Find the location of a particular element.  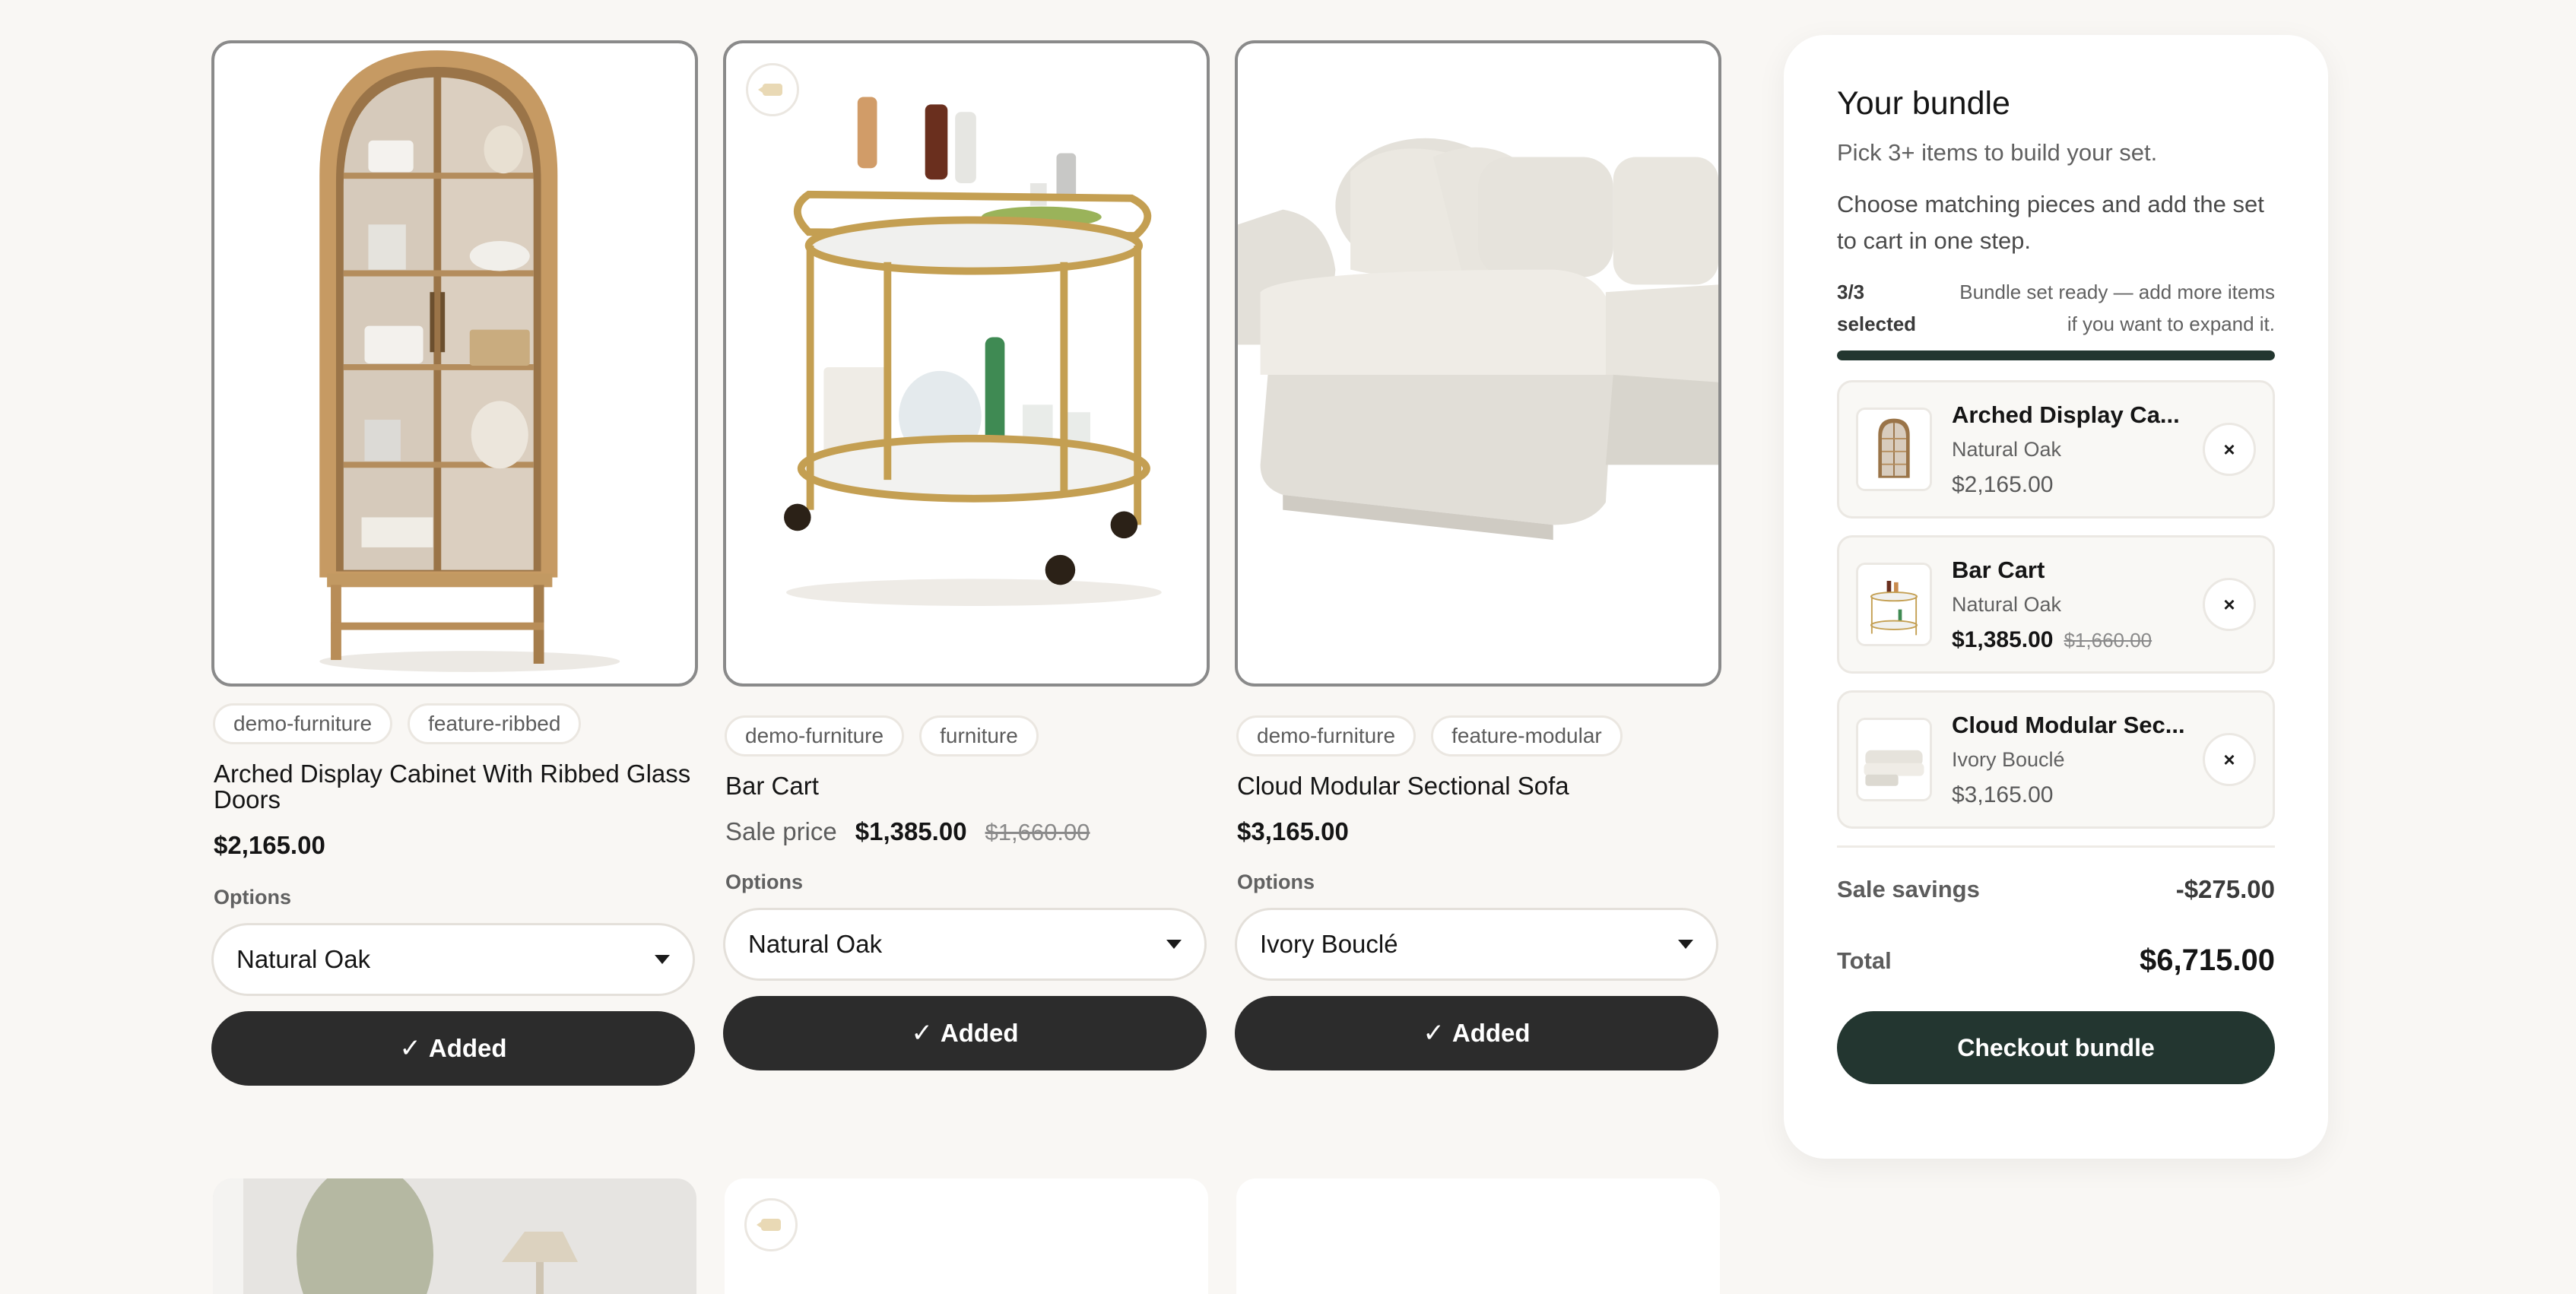

checkout-bundle-button: Checkout bundle is located at coordinates (2056, 1047).